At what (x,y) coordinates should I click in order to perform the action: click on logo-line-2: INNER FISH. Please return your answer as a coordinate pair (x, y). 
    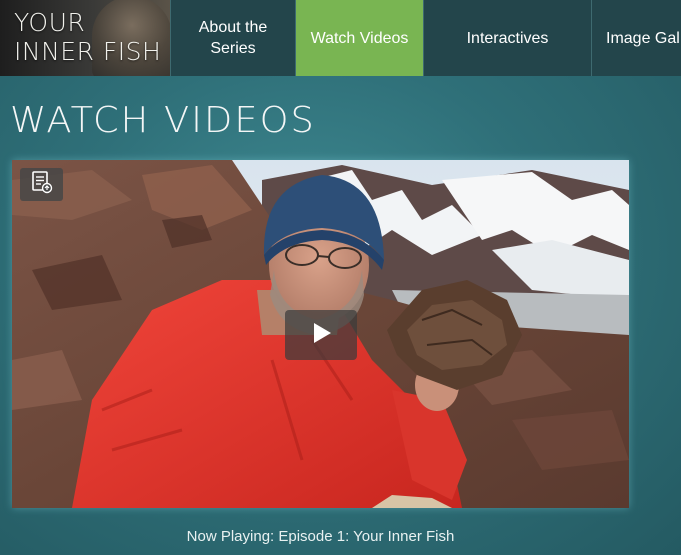
    Looking at the image, I should click on (88, 51).